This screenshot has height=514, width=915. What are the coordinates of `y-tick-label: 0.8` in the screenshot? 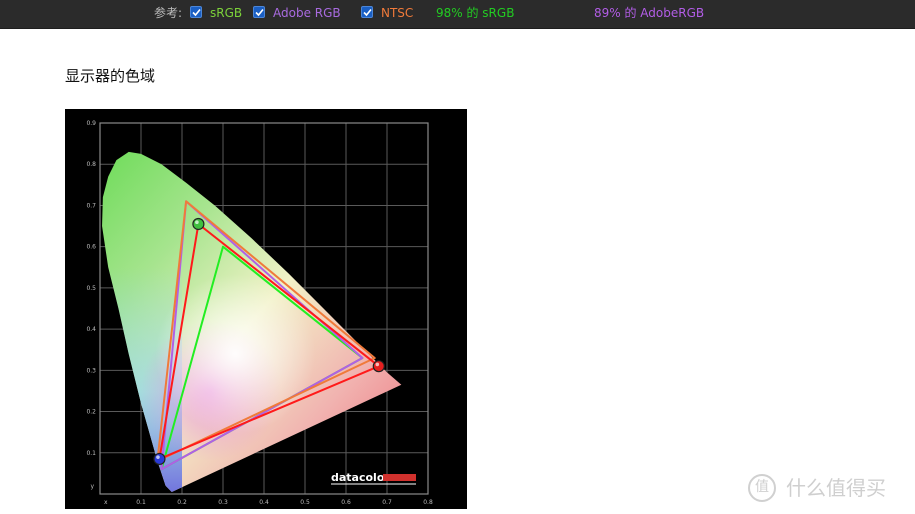 It's located at (91, 164).